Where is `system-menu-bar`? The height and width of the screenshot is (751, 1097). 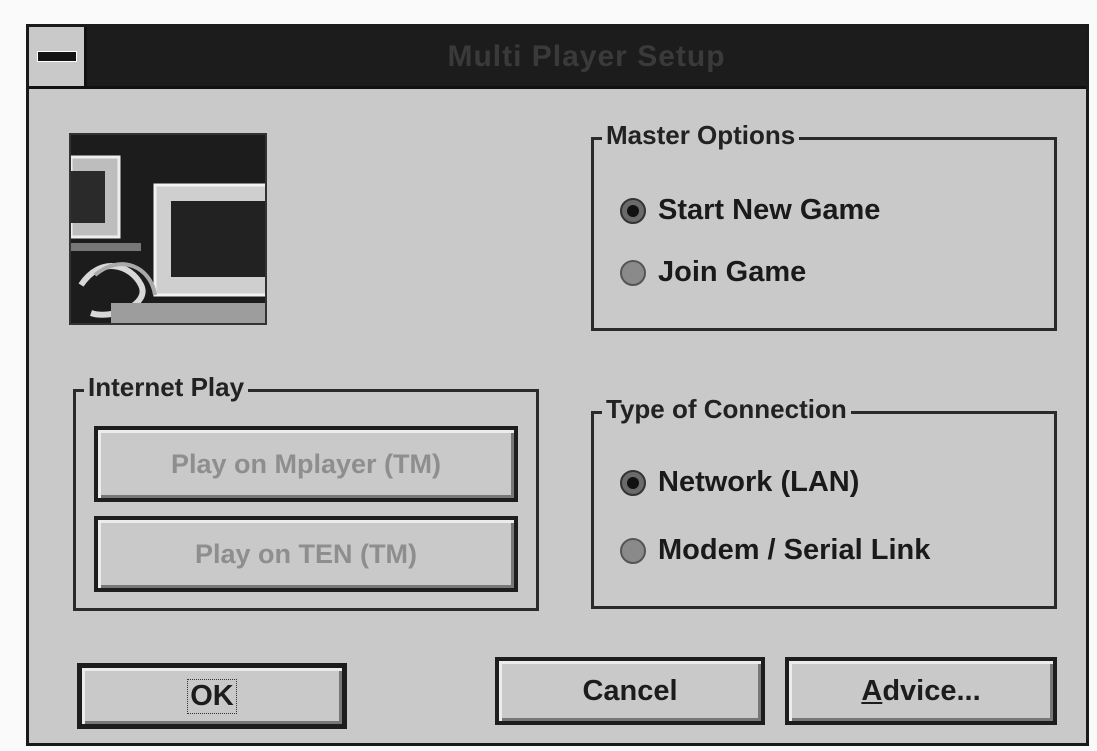 system-menu-bar is located at coordinates (57, 56).